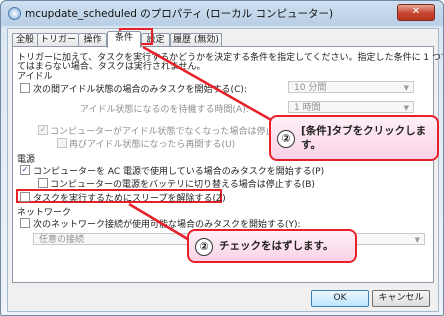  I want to click on tab-conditions: 条件, so click(124, 39).